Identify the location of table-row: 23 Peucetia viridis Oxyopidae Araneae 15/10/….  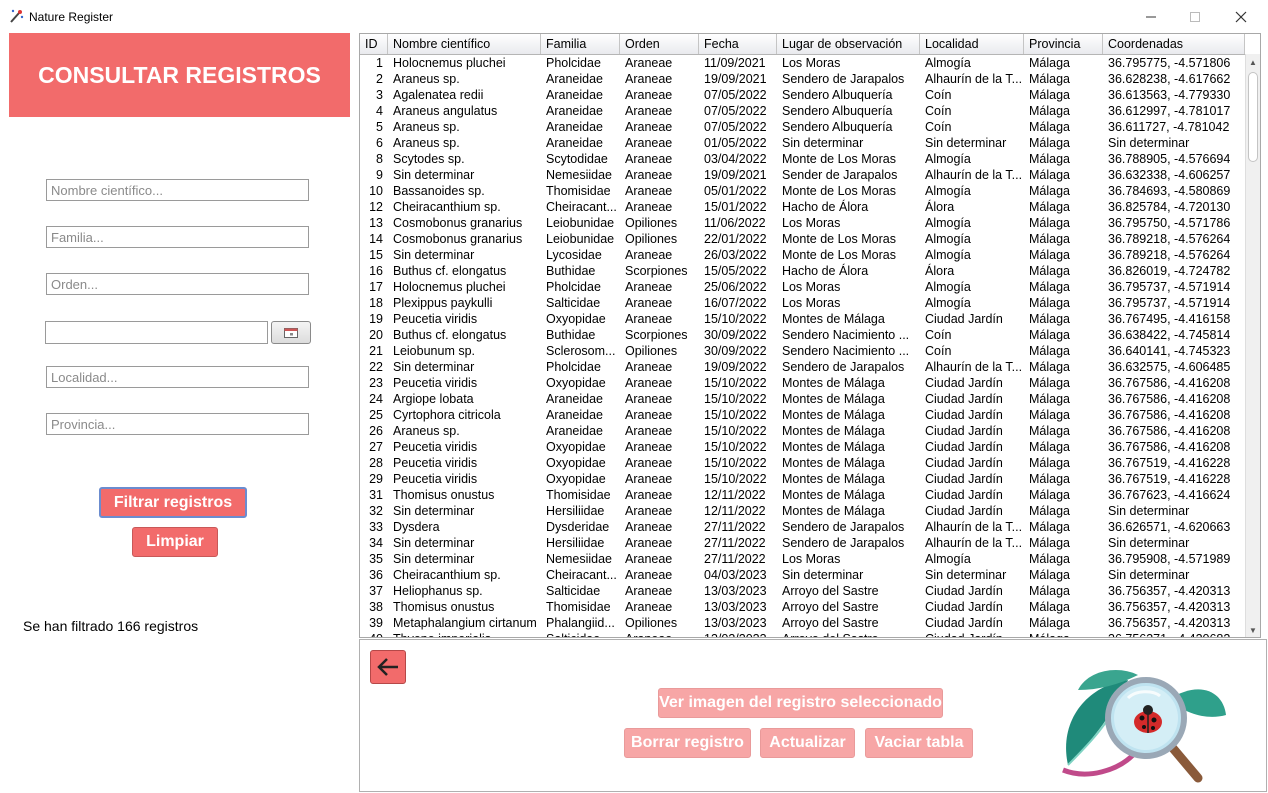
(802, 383).